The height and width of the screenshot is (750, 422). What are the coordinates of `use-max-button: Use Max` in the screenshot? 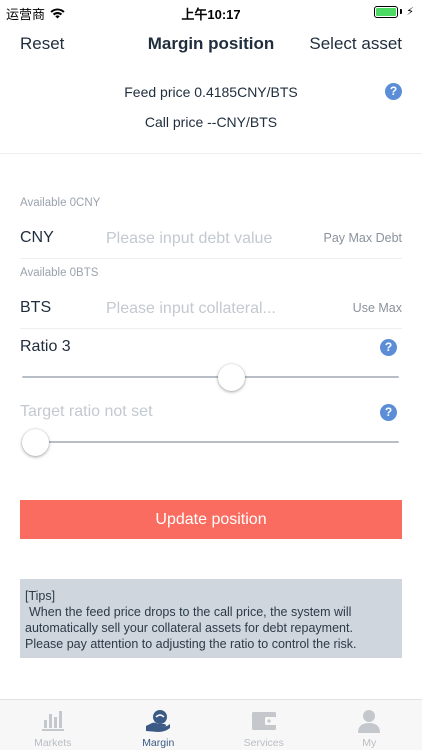 It's located at (377, 308).